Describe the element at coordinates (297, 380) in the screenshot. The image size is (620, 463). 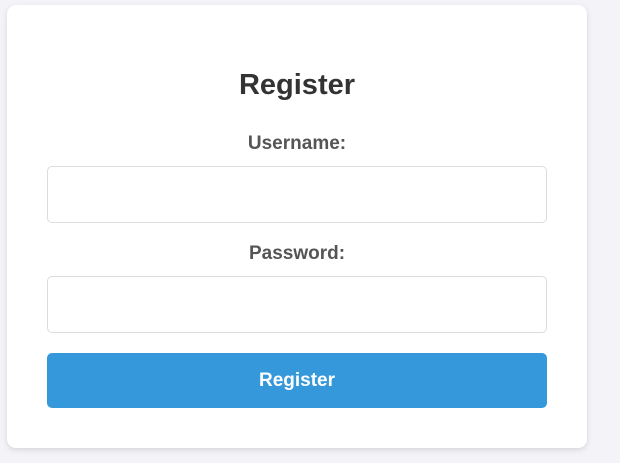
I see `register-button: Register` at that location.